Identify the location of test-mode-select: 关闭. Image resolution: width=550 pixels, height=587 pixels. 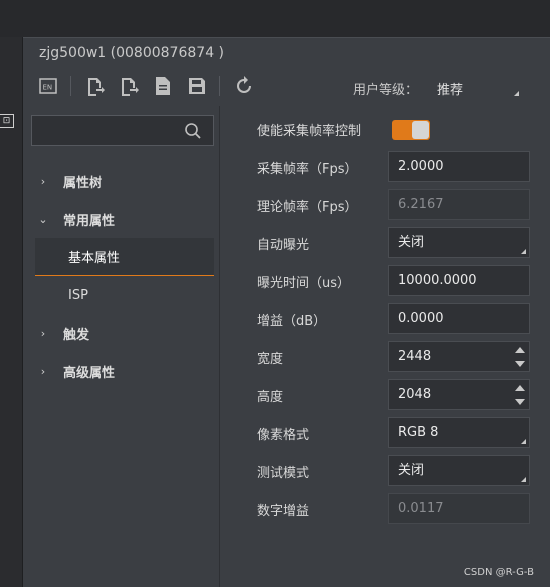
(459, 470).